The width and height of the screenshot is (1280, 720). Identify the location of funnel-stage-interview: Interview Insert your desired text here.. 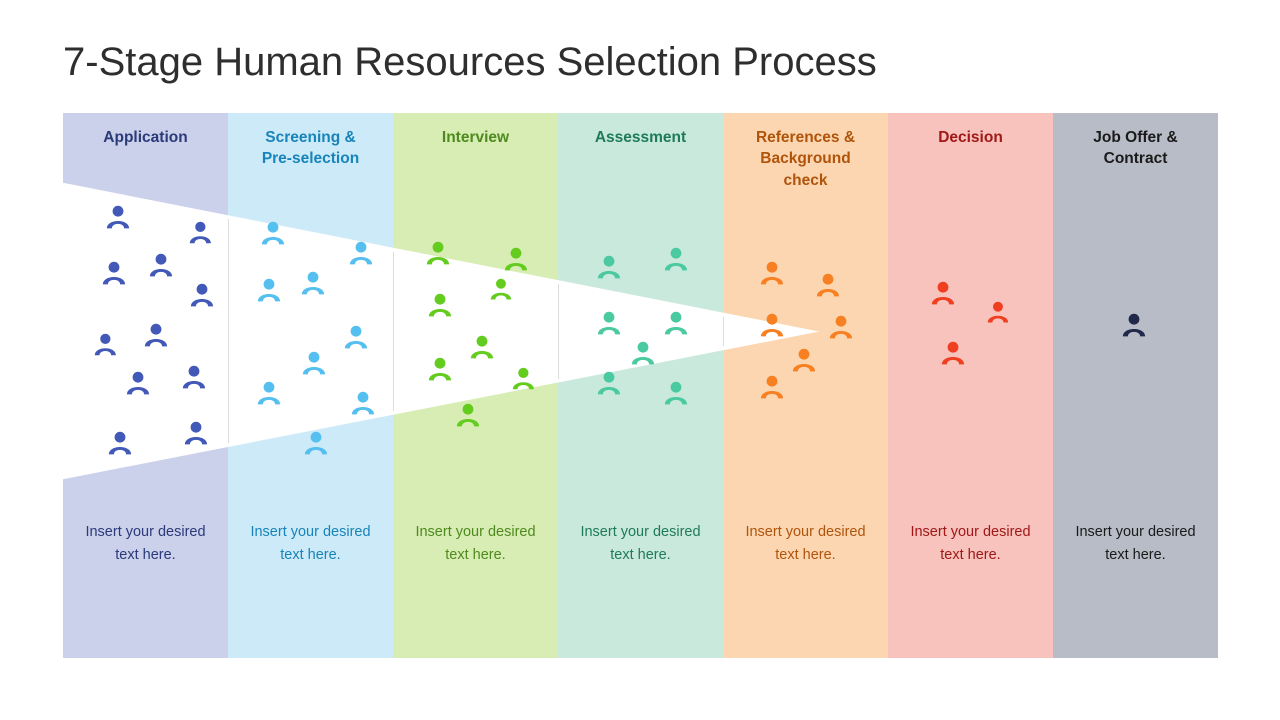
(475, 385).